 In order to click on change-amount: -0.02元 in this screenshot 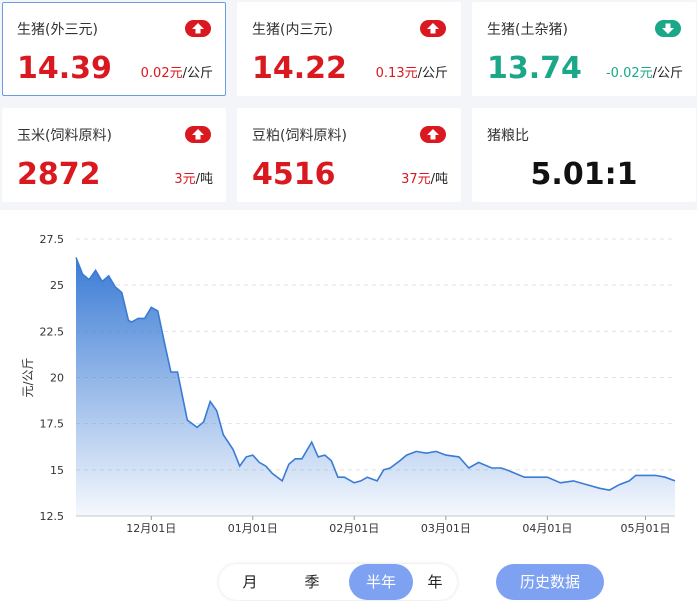, I will do `click(629, 73)`.